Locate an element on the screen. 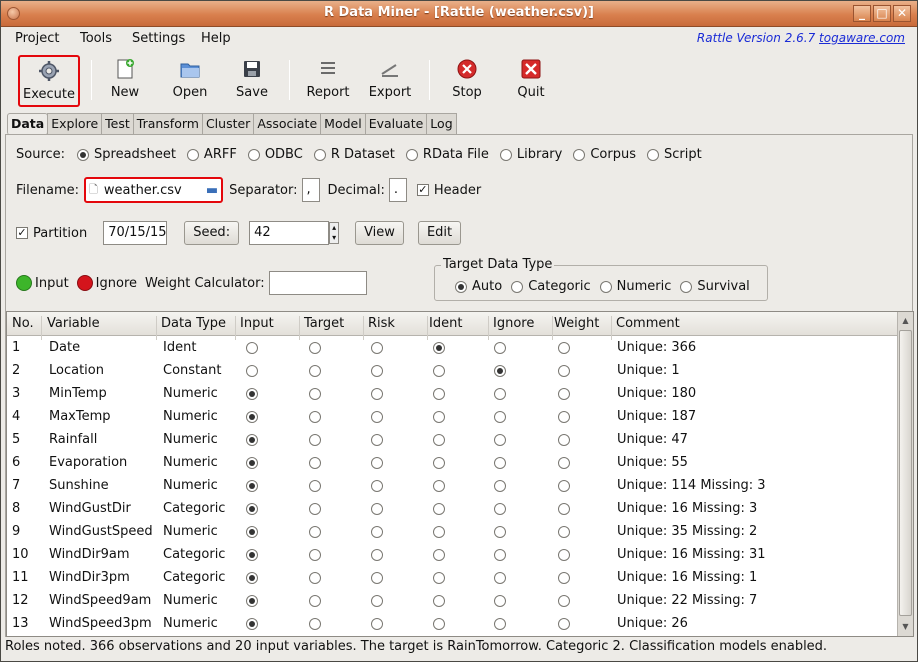 Image resolution: width=918 pixels, height=662 pixels. target-type-option: Numeric is located at coordinates (635, 286).